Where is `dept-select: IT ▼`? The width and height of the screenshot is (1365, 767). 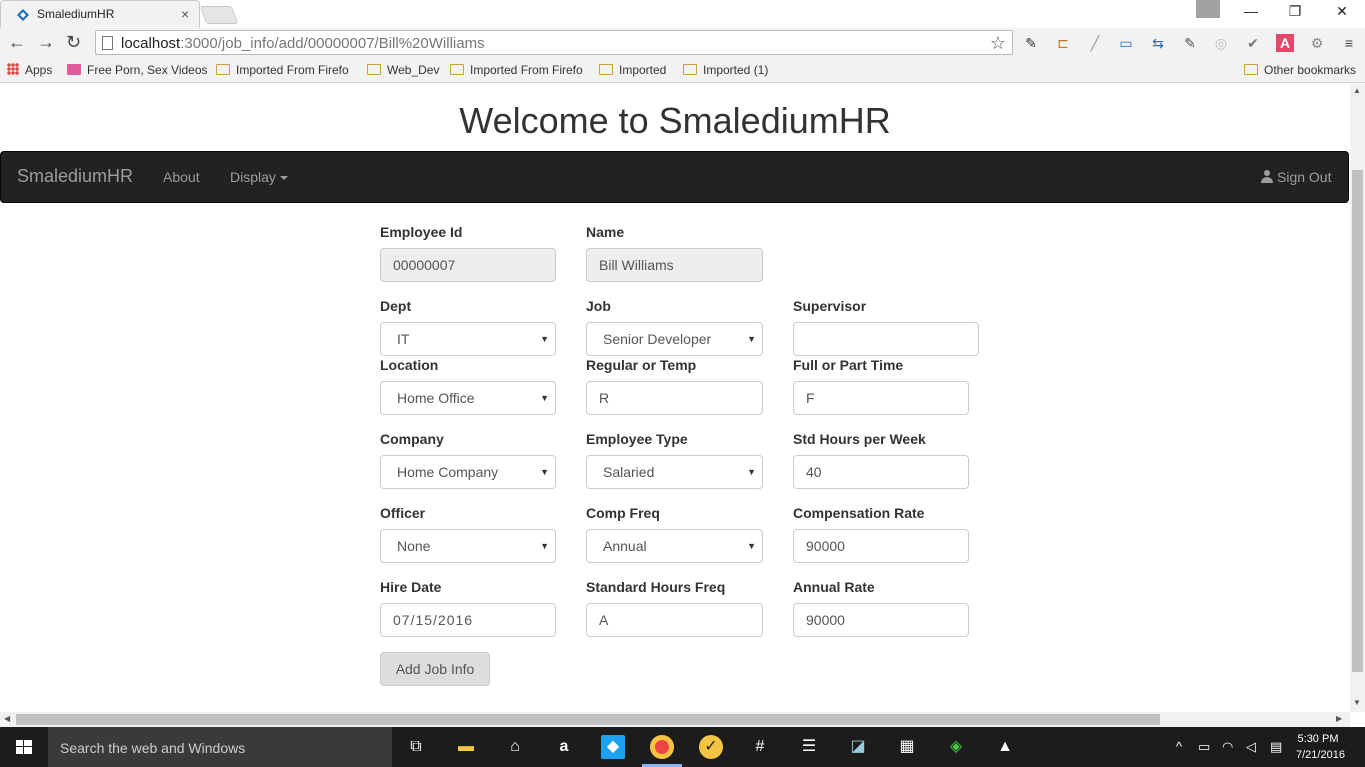 dept-select: IT ▼ is located at coordinates (468, 339).